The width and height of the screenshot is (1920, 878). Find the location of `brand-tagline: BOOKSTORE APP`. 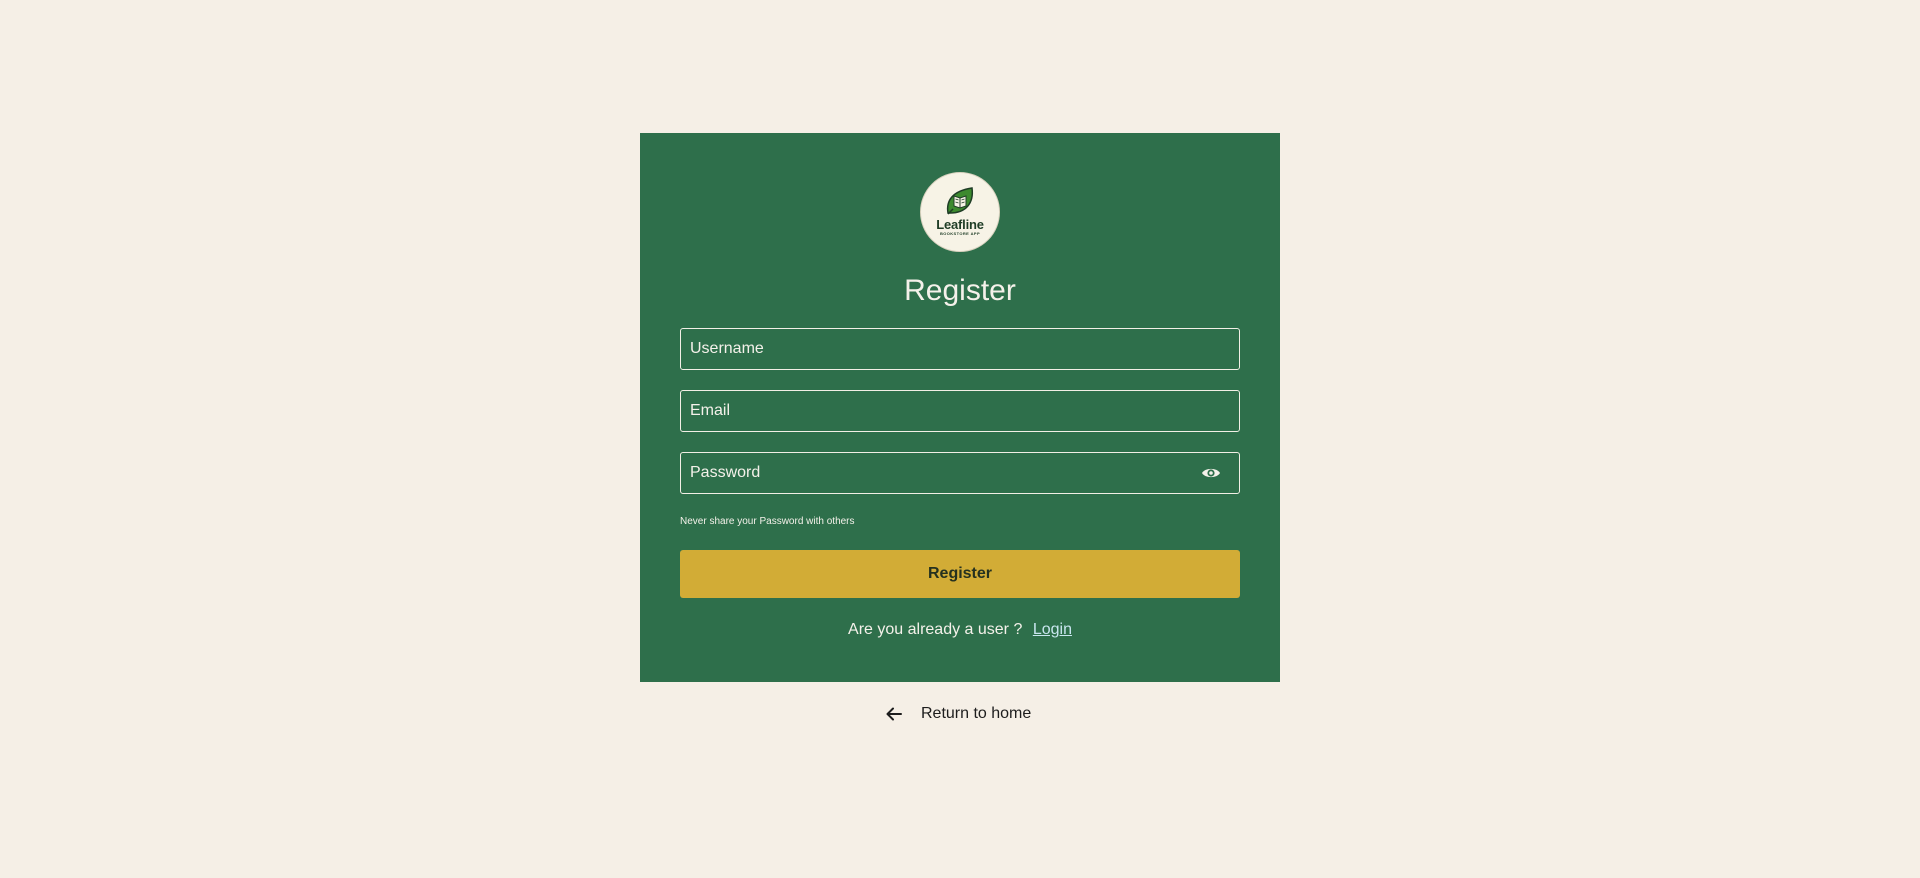

brand-tagline: BOOKSTORE APP is located at coordinates (960, 233).